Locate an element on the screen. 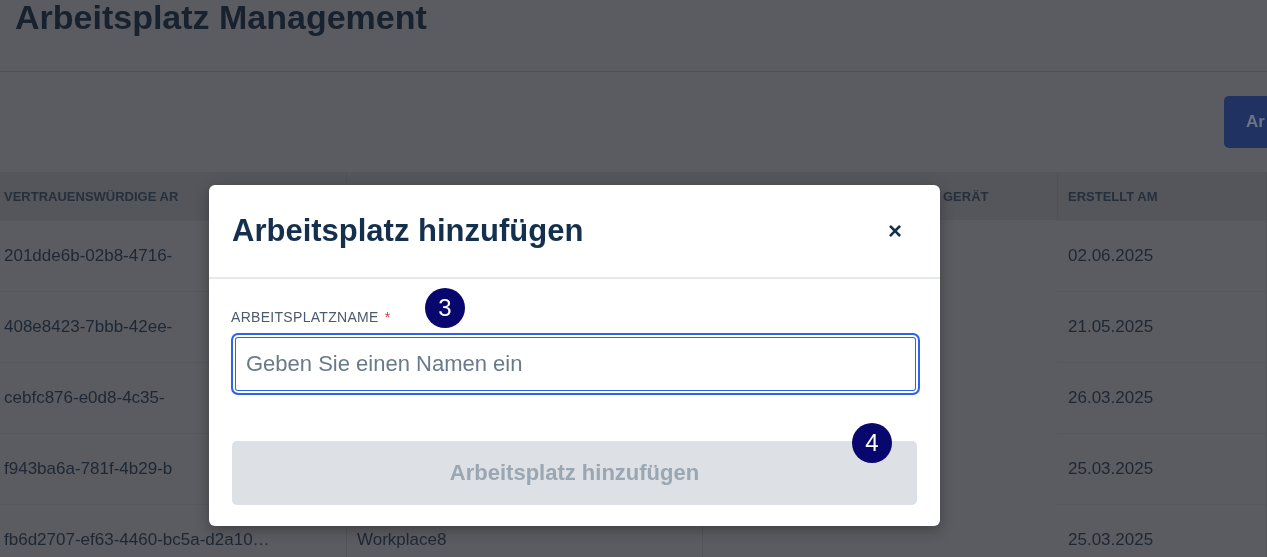 The width and height of the screenshot is (1267, 557). table-cell: 02.06.2025 is located at coordinates (1162, 255).